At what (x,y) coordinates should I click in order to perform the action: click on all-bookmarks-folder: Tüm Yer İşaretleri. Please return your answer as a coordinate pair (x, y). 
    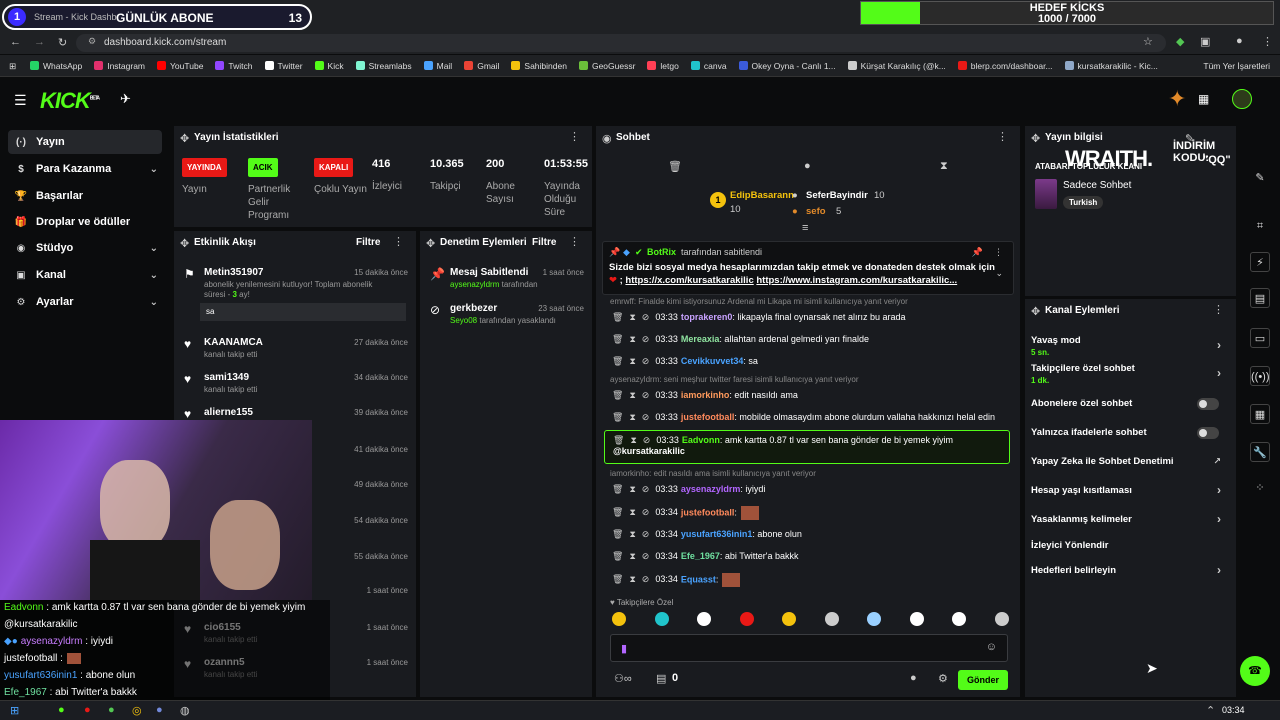
    Looking at the image, I should click on (1236, 66).